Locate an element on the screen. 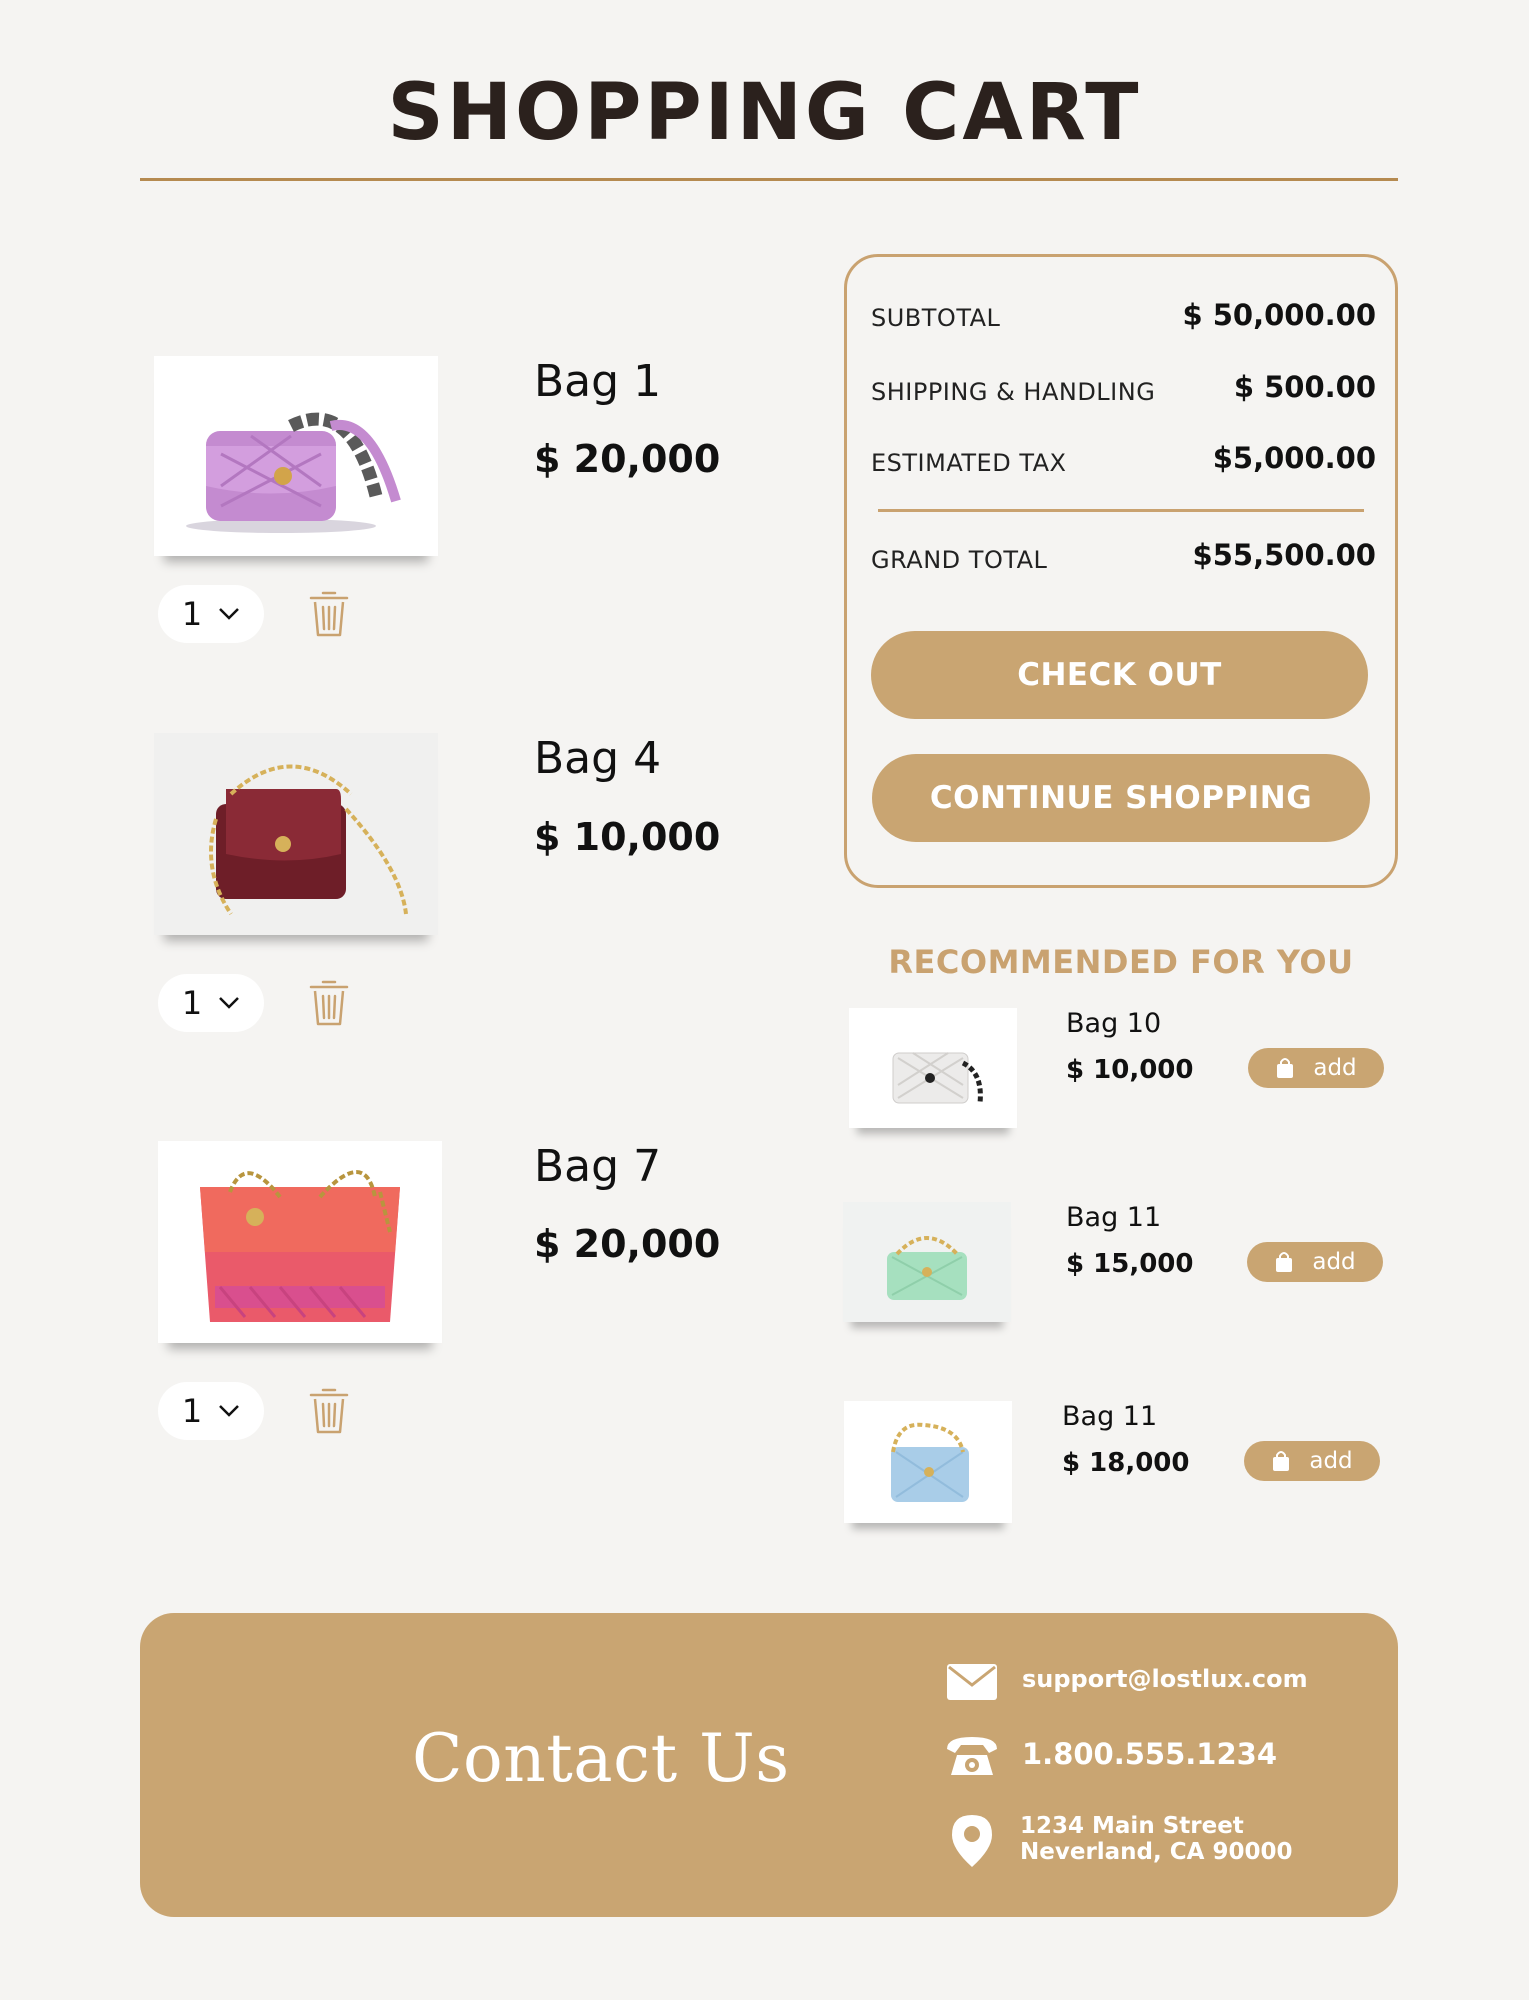  title-divider is located at coordinates (769, 179).